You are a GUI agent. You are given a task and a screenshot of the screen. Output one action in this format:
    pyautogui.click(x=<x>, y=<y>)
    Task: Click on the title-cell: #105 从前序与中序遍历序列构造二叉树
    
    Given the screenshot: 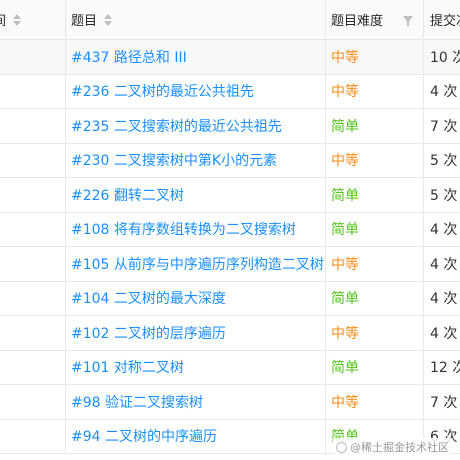 What is the action you would take?
    pyautogui.click(x=195, y=264)
    